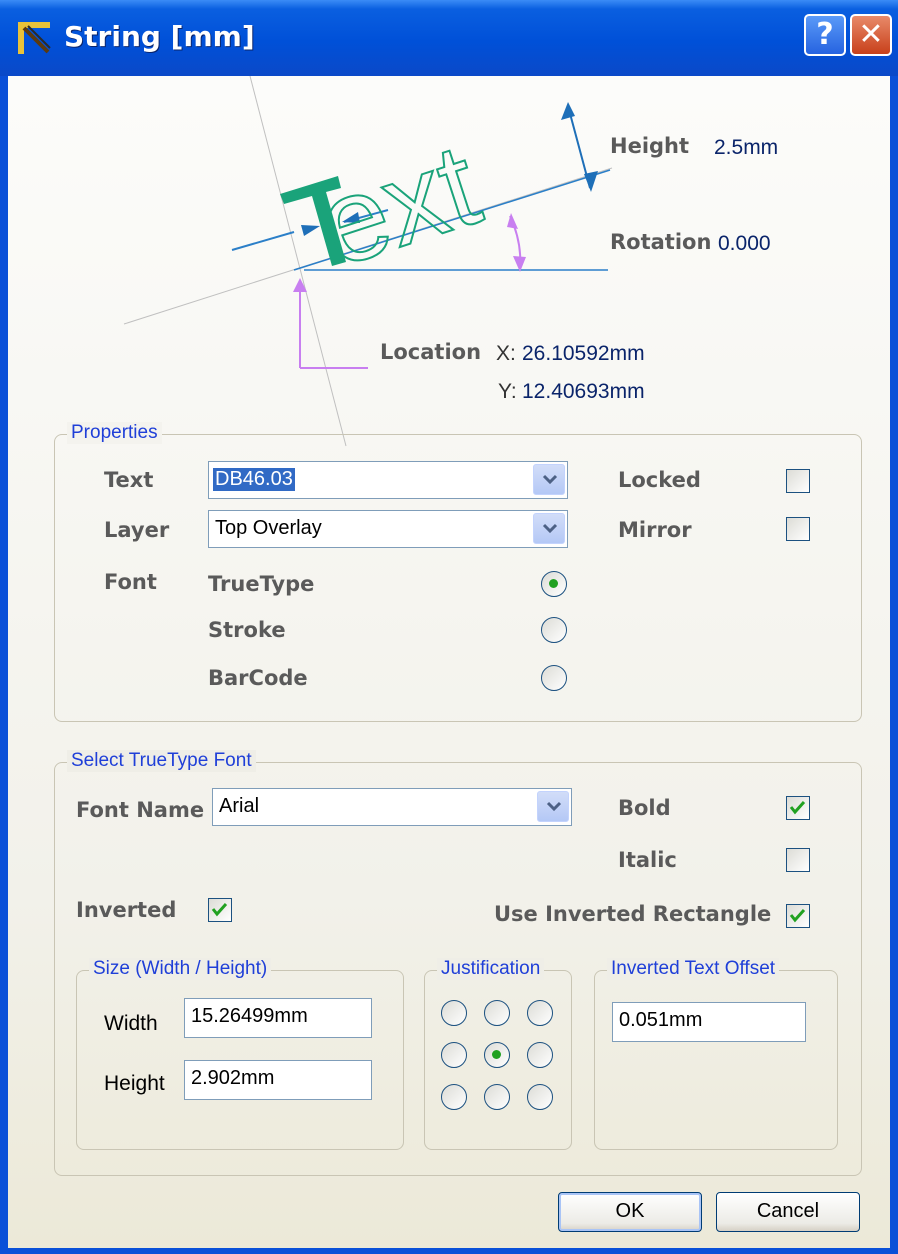 This screenshot has height=1254, width=898. Describe the element at coordinates (388, 529) in the screenshot. I see `layer-combo: Top Overlay` at that location.